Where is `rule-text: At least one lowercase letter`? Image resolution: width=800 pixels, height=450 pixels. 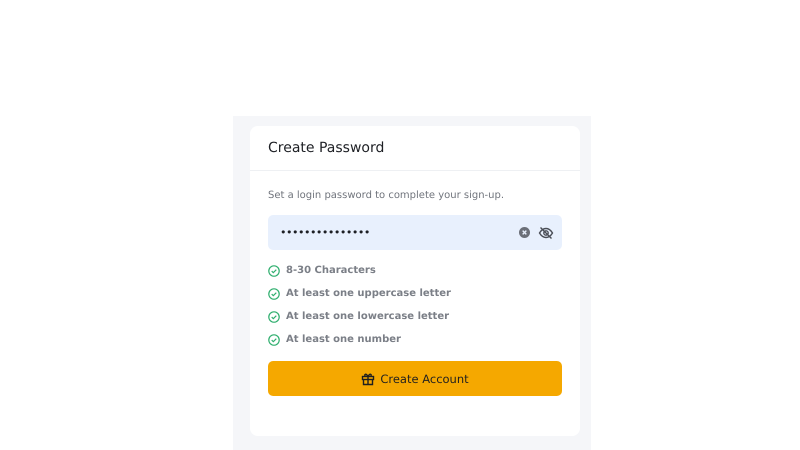
rule-text: At least one lowercase letter is located at coordinates (368, 316).